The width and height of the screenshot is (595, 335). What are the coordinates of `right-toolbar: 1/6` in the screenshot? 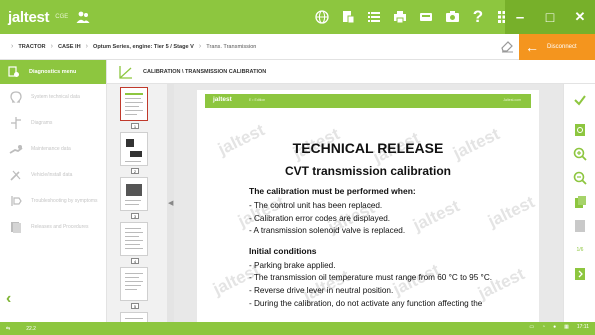 It's located at (579, 203).